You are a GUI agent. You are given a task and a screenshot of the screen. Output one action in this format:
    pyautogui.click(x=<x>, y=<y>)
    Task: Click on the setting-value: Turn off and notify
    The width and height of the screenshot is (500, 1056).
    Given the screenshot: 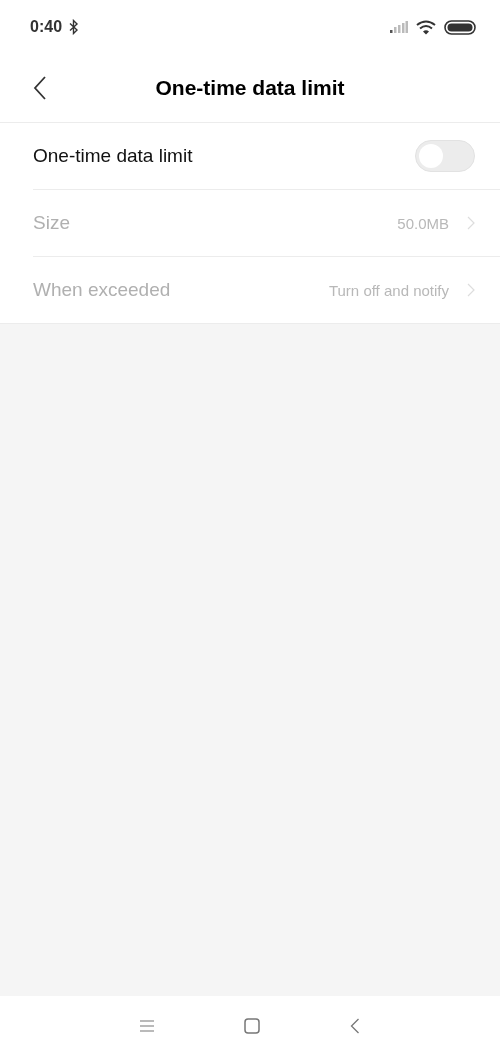 What is the action you would take?
    pyautogui.click(x=388, y=290)
    